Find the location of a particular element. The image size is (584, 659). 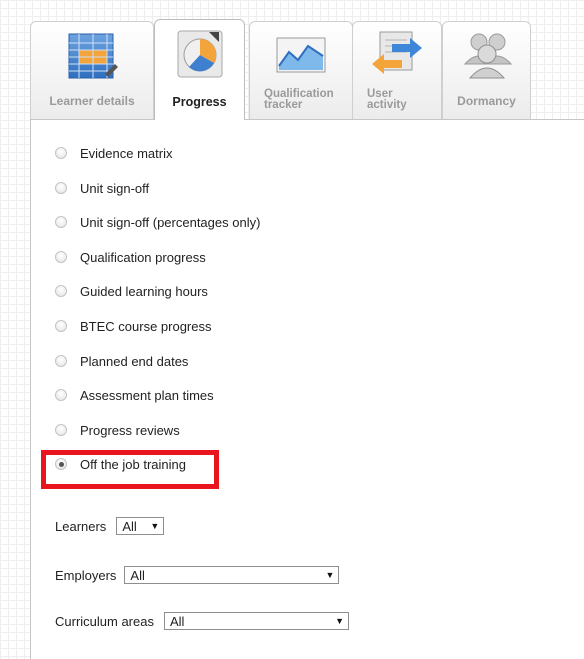

tab-dormancy: Dormancy is located at coordinates (486, 70).